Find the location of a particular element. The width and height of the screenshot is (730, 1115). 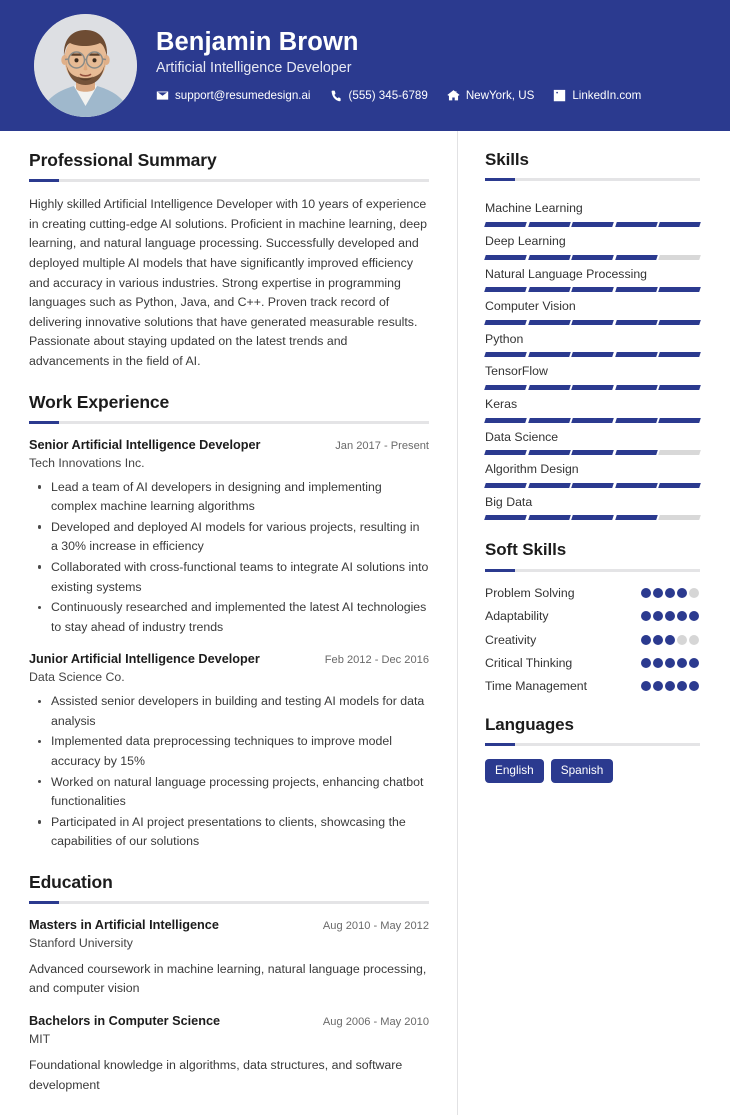

contact-location: NewYork, US is located at coordinates (491, 95).